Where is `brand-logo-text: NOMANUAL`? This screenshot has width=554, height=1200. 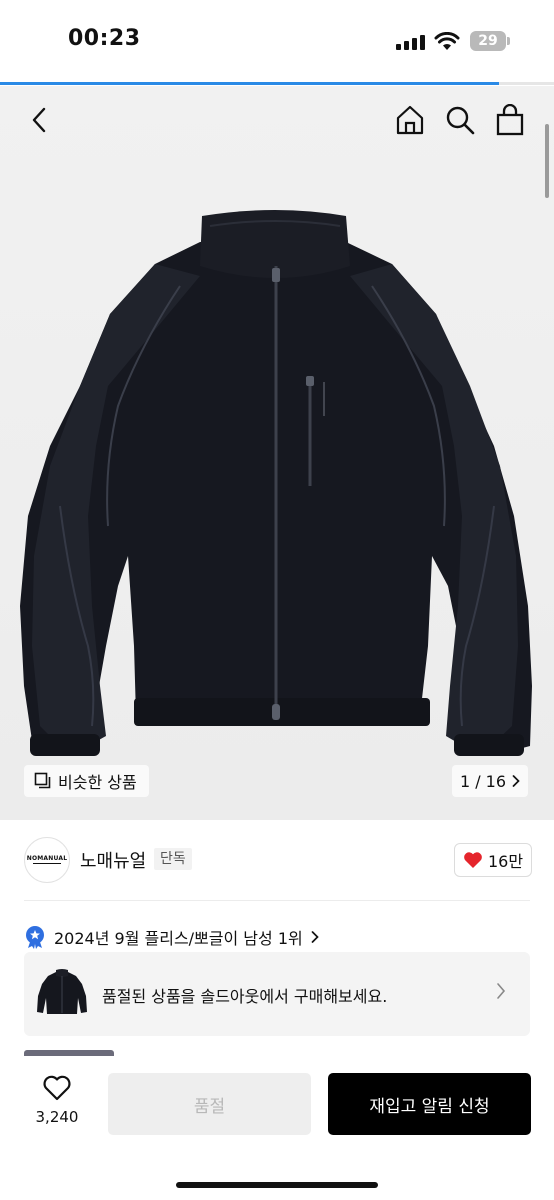
brand-logo-text: NOMANUAL is located at coordinates (47, 858).